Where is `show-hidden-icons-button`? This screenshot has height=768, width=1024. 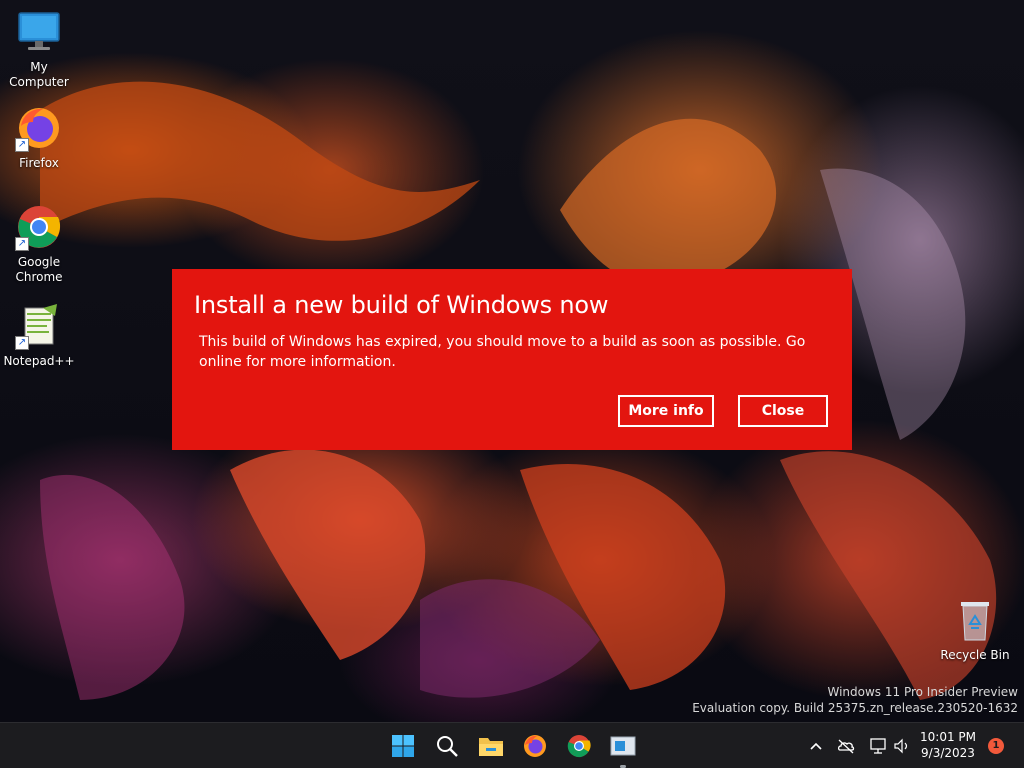
show-hidden-icons-button is located at coordinates (816, 746).